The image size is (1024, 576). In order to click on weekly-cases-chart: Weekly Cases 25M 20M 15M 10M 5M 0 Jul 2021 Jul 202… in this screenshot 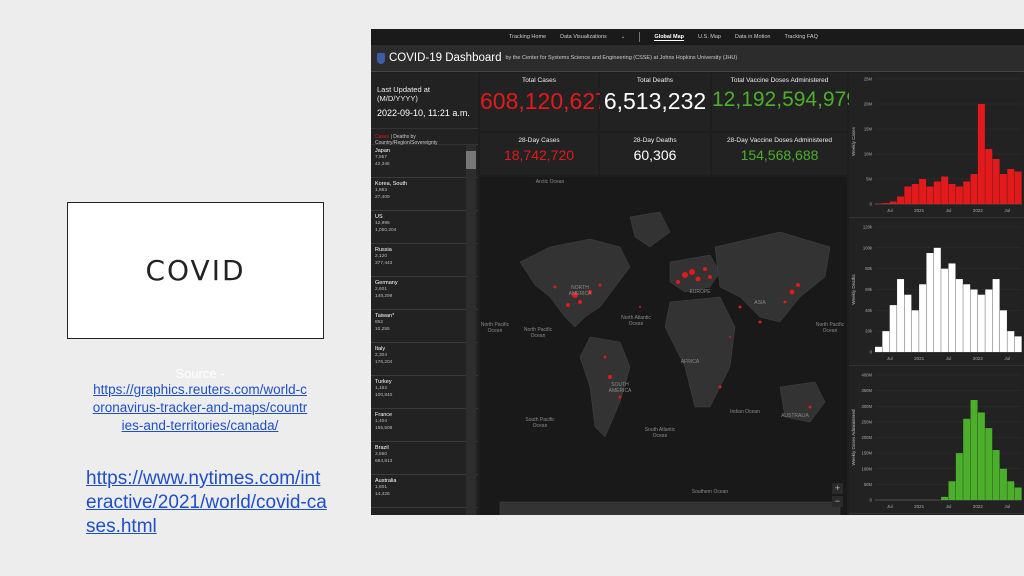, I will do `click(936, 145)`.